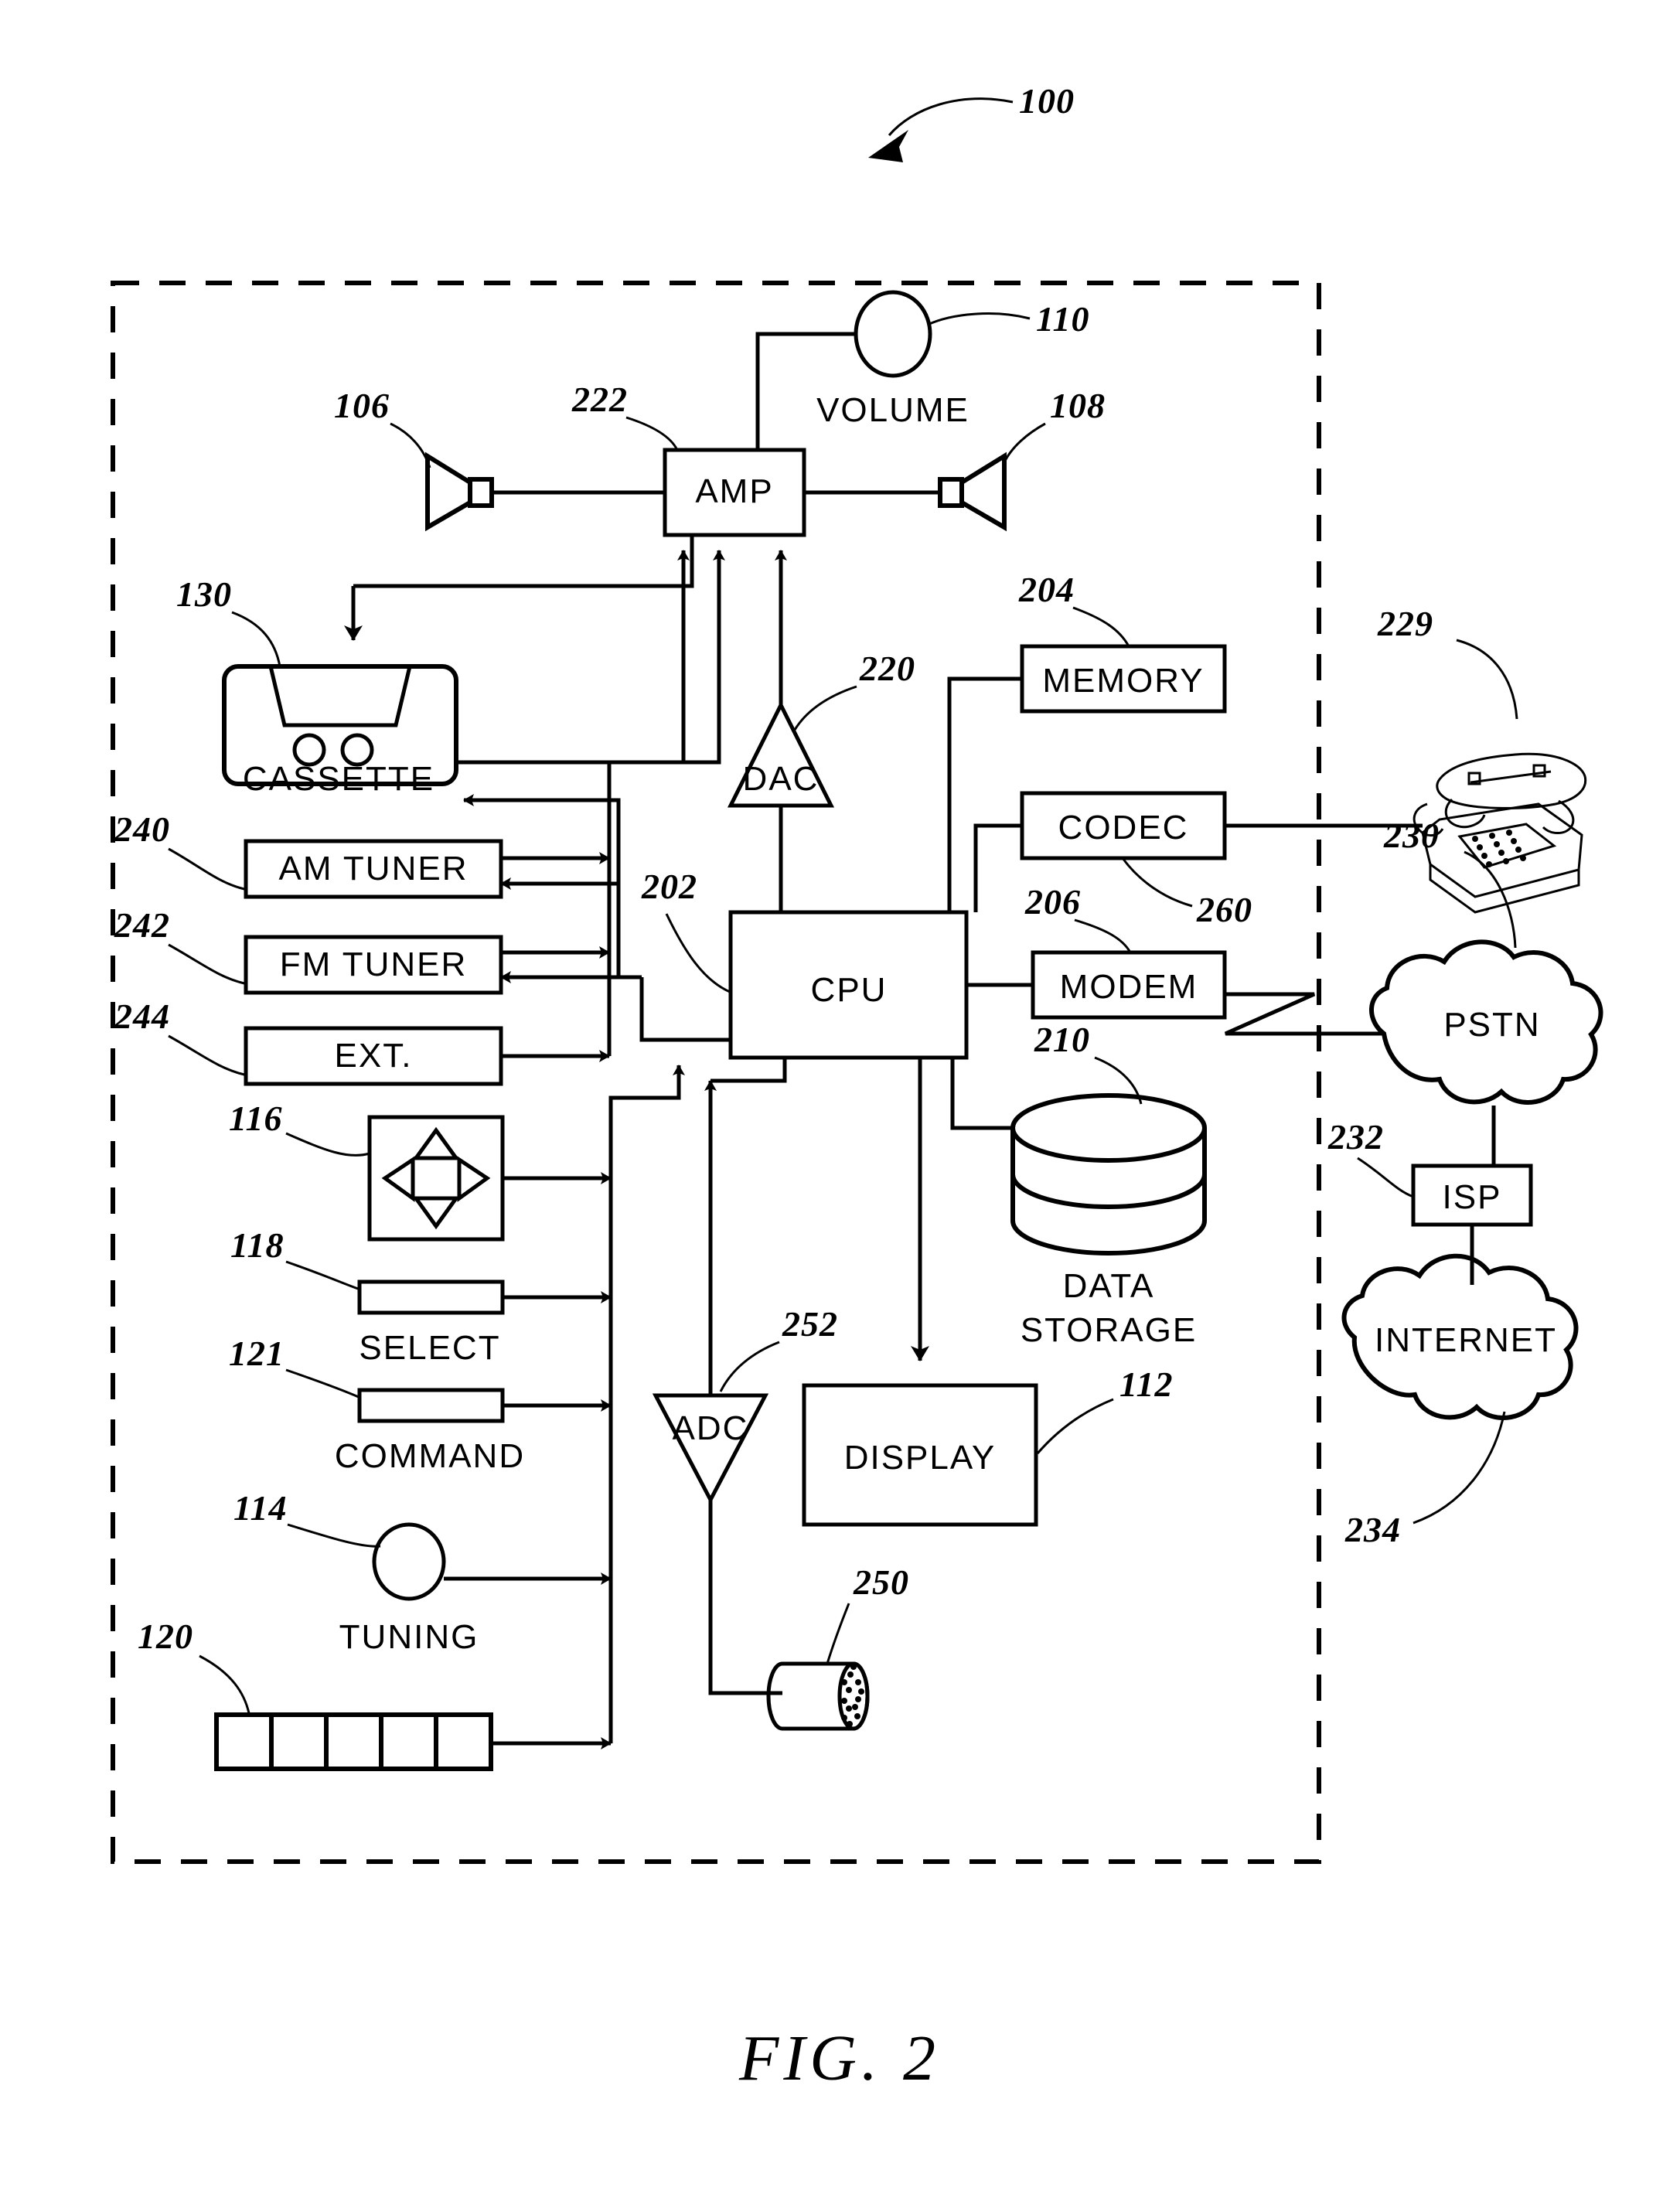 The width and height of the screenshot is (1680, 2201). I want to click on adc-ref-callout: 252, so click(778, 1348).